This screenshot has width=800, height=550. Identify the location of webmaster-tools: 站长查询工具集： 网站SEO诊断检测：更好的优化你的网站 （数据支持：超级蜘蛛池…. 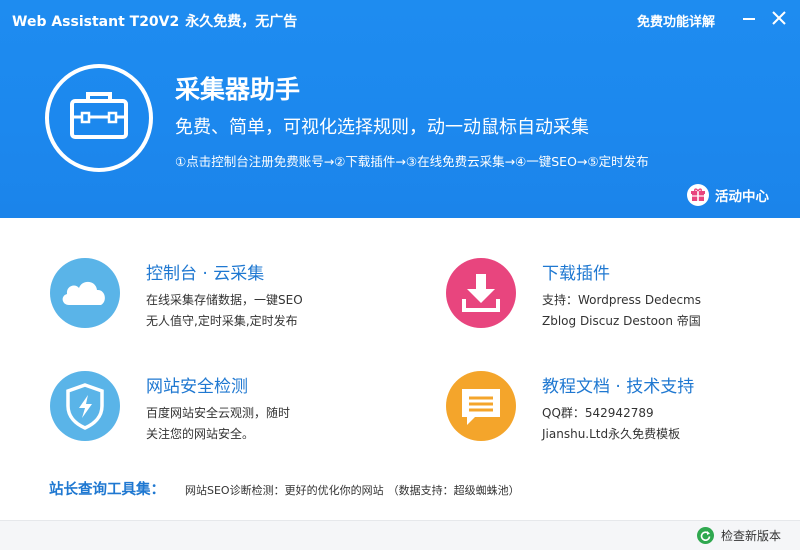
(284, 488).